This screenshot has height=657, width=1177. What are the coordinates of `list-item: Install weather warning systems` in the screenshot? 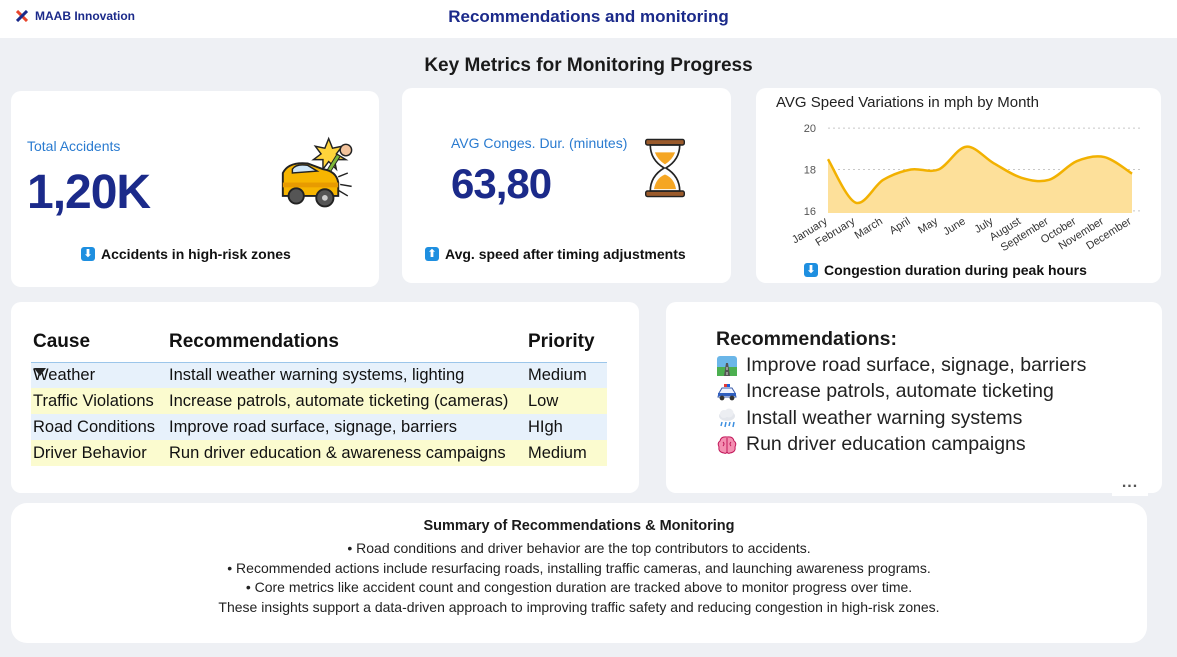 It's located at (869, 418).